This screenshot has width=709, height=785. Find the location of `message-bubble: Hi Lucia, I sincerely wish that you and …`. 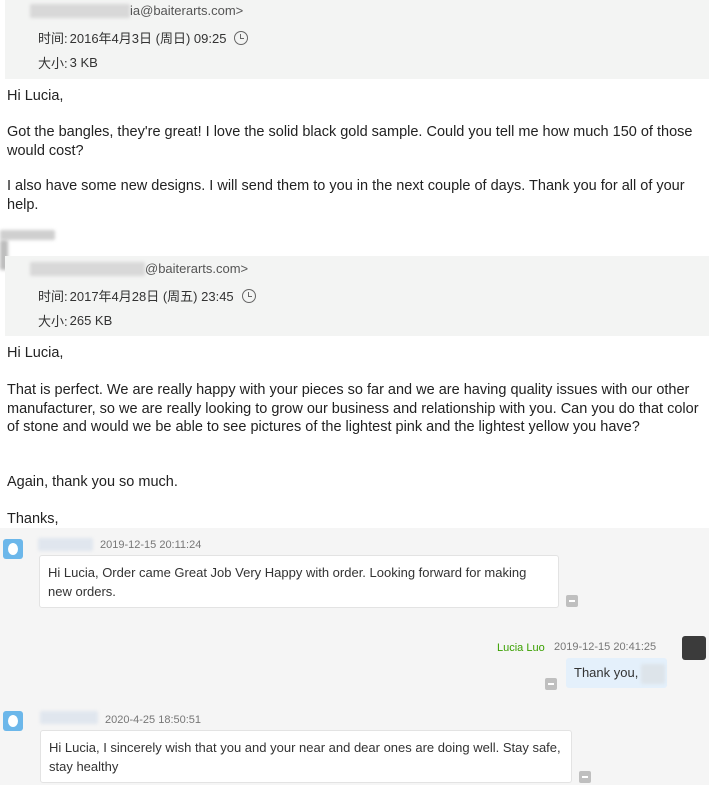

message-bubble: Hi Lucia, I sincerely wish that you and … is located at coordinates (306, 756).